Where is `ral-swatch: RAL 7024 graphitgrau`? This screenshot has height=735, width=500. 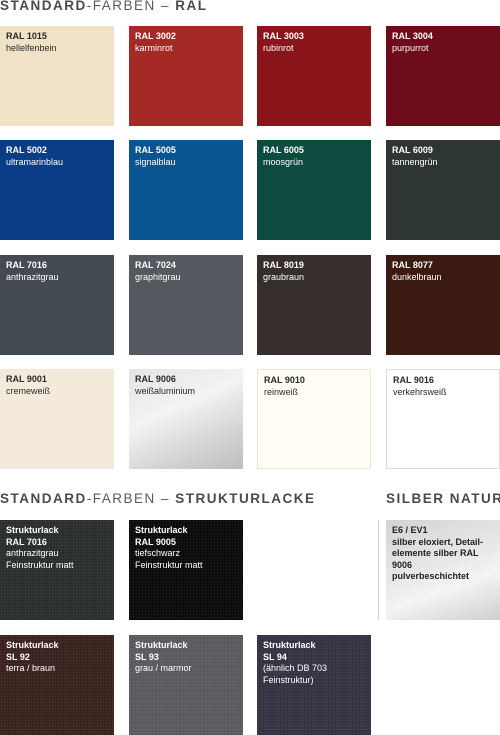
ral-swatch: RAL 7024 graphitgrau is located at coordinates (186, 305).